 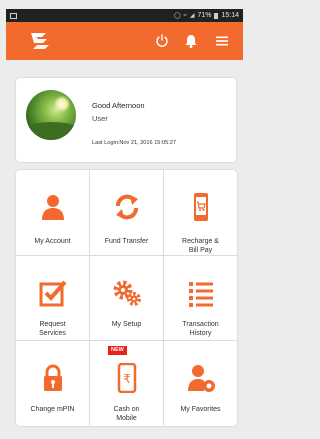 What do you see at coordinates (124, 41) in the screenshot?
I see `app-bar` at bounding box center [124, 41].